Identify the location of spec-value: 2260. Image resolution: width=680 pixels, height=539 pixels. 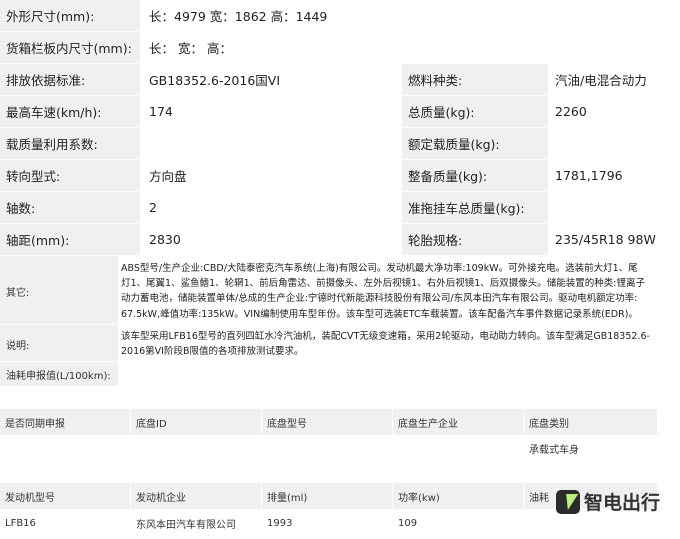
(603, 111).